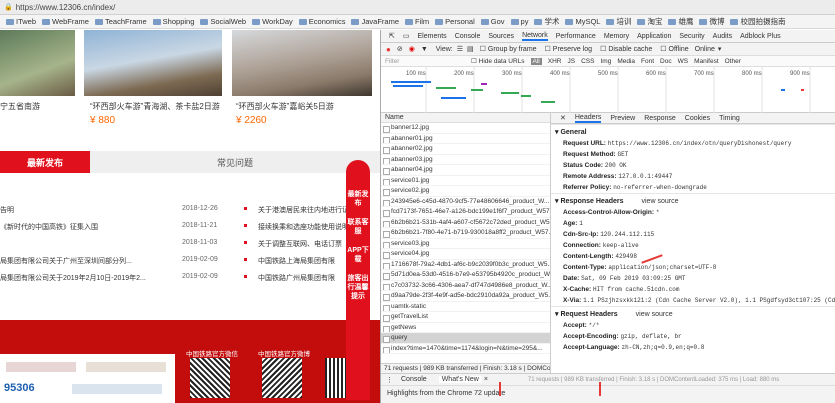  Describe the element at coordinates (535, 36) in the screenshot. I see `devtools-tab-network: Network` at that location.